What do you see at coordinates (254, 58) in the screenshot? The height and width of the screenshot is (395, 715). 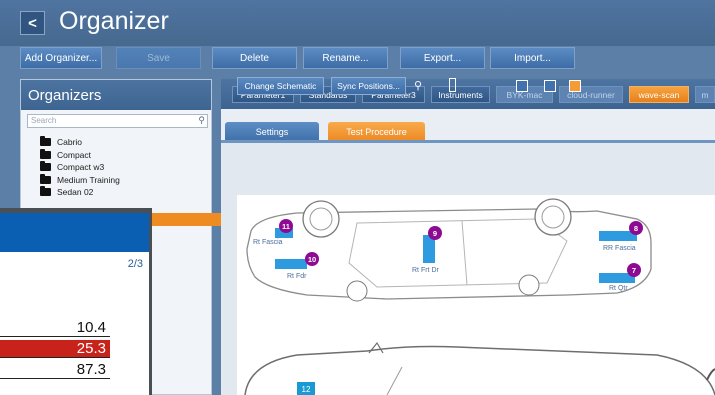 I see `delete-button: Delete` at bounding box center [254, 58].